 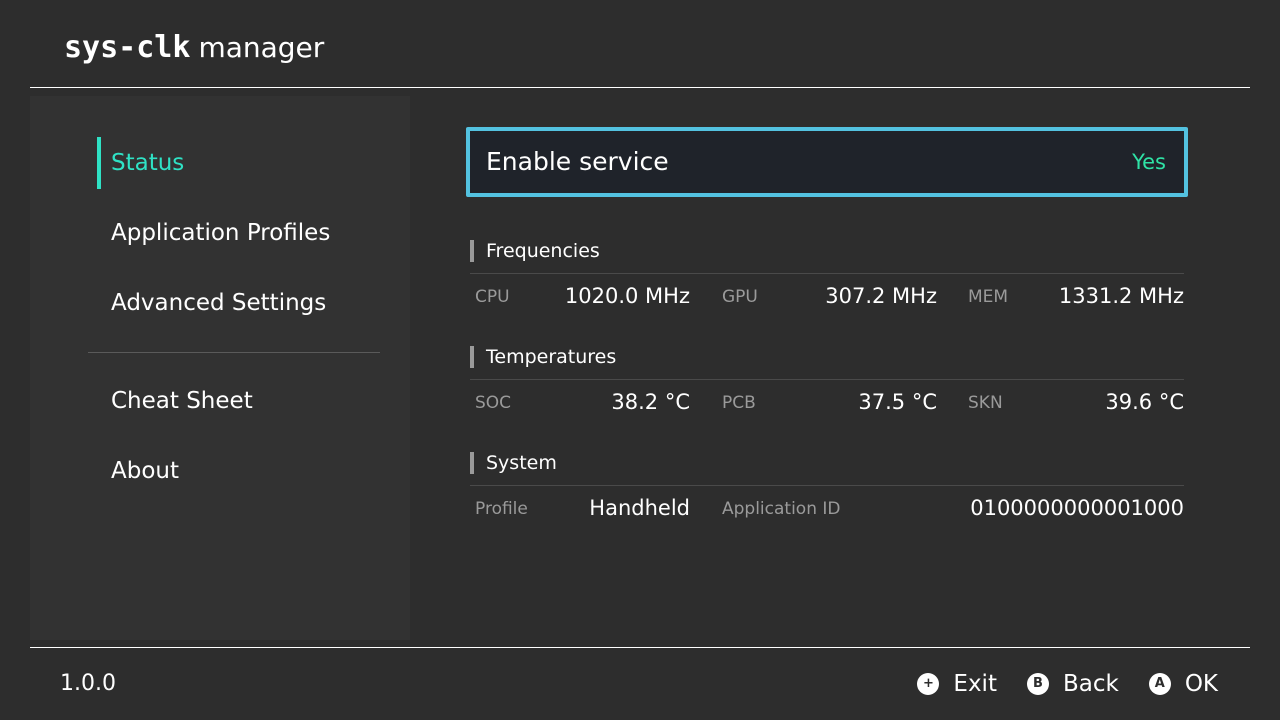 I want to click on header: sys-clk manager, so click(x=640, y=44).